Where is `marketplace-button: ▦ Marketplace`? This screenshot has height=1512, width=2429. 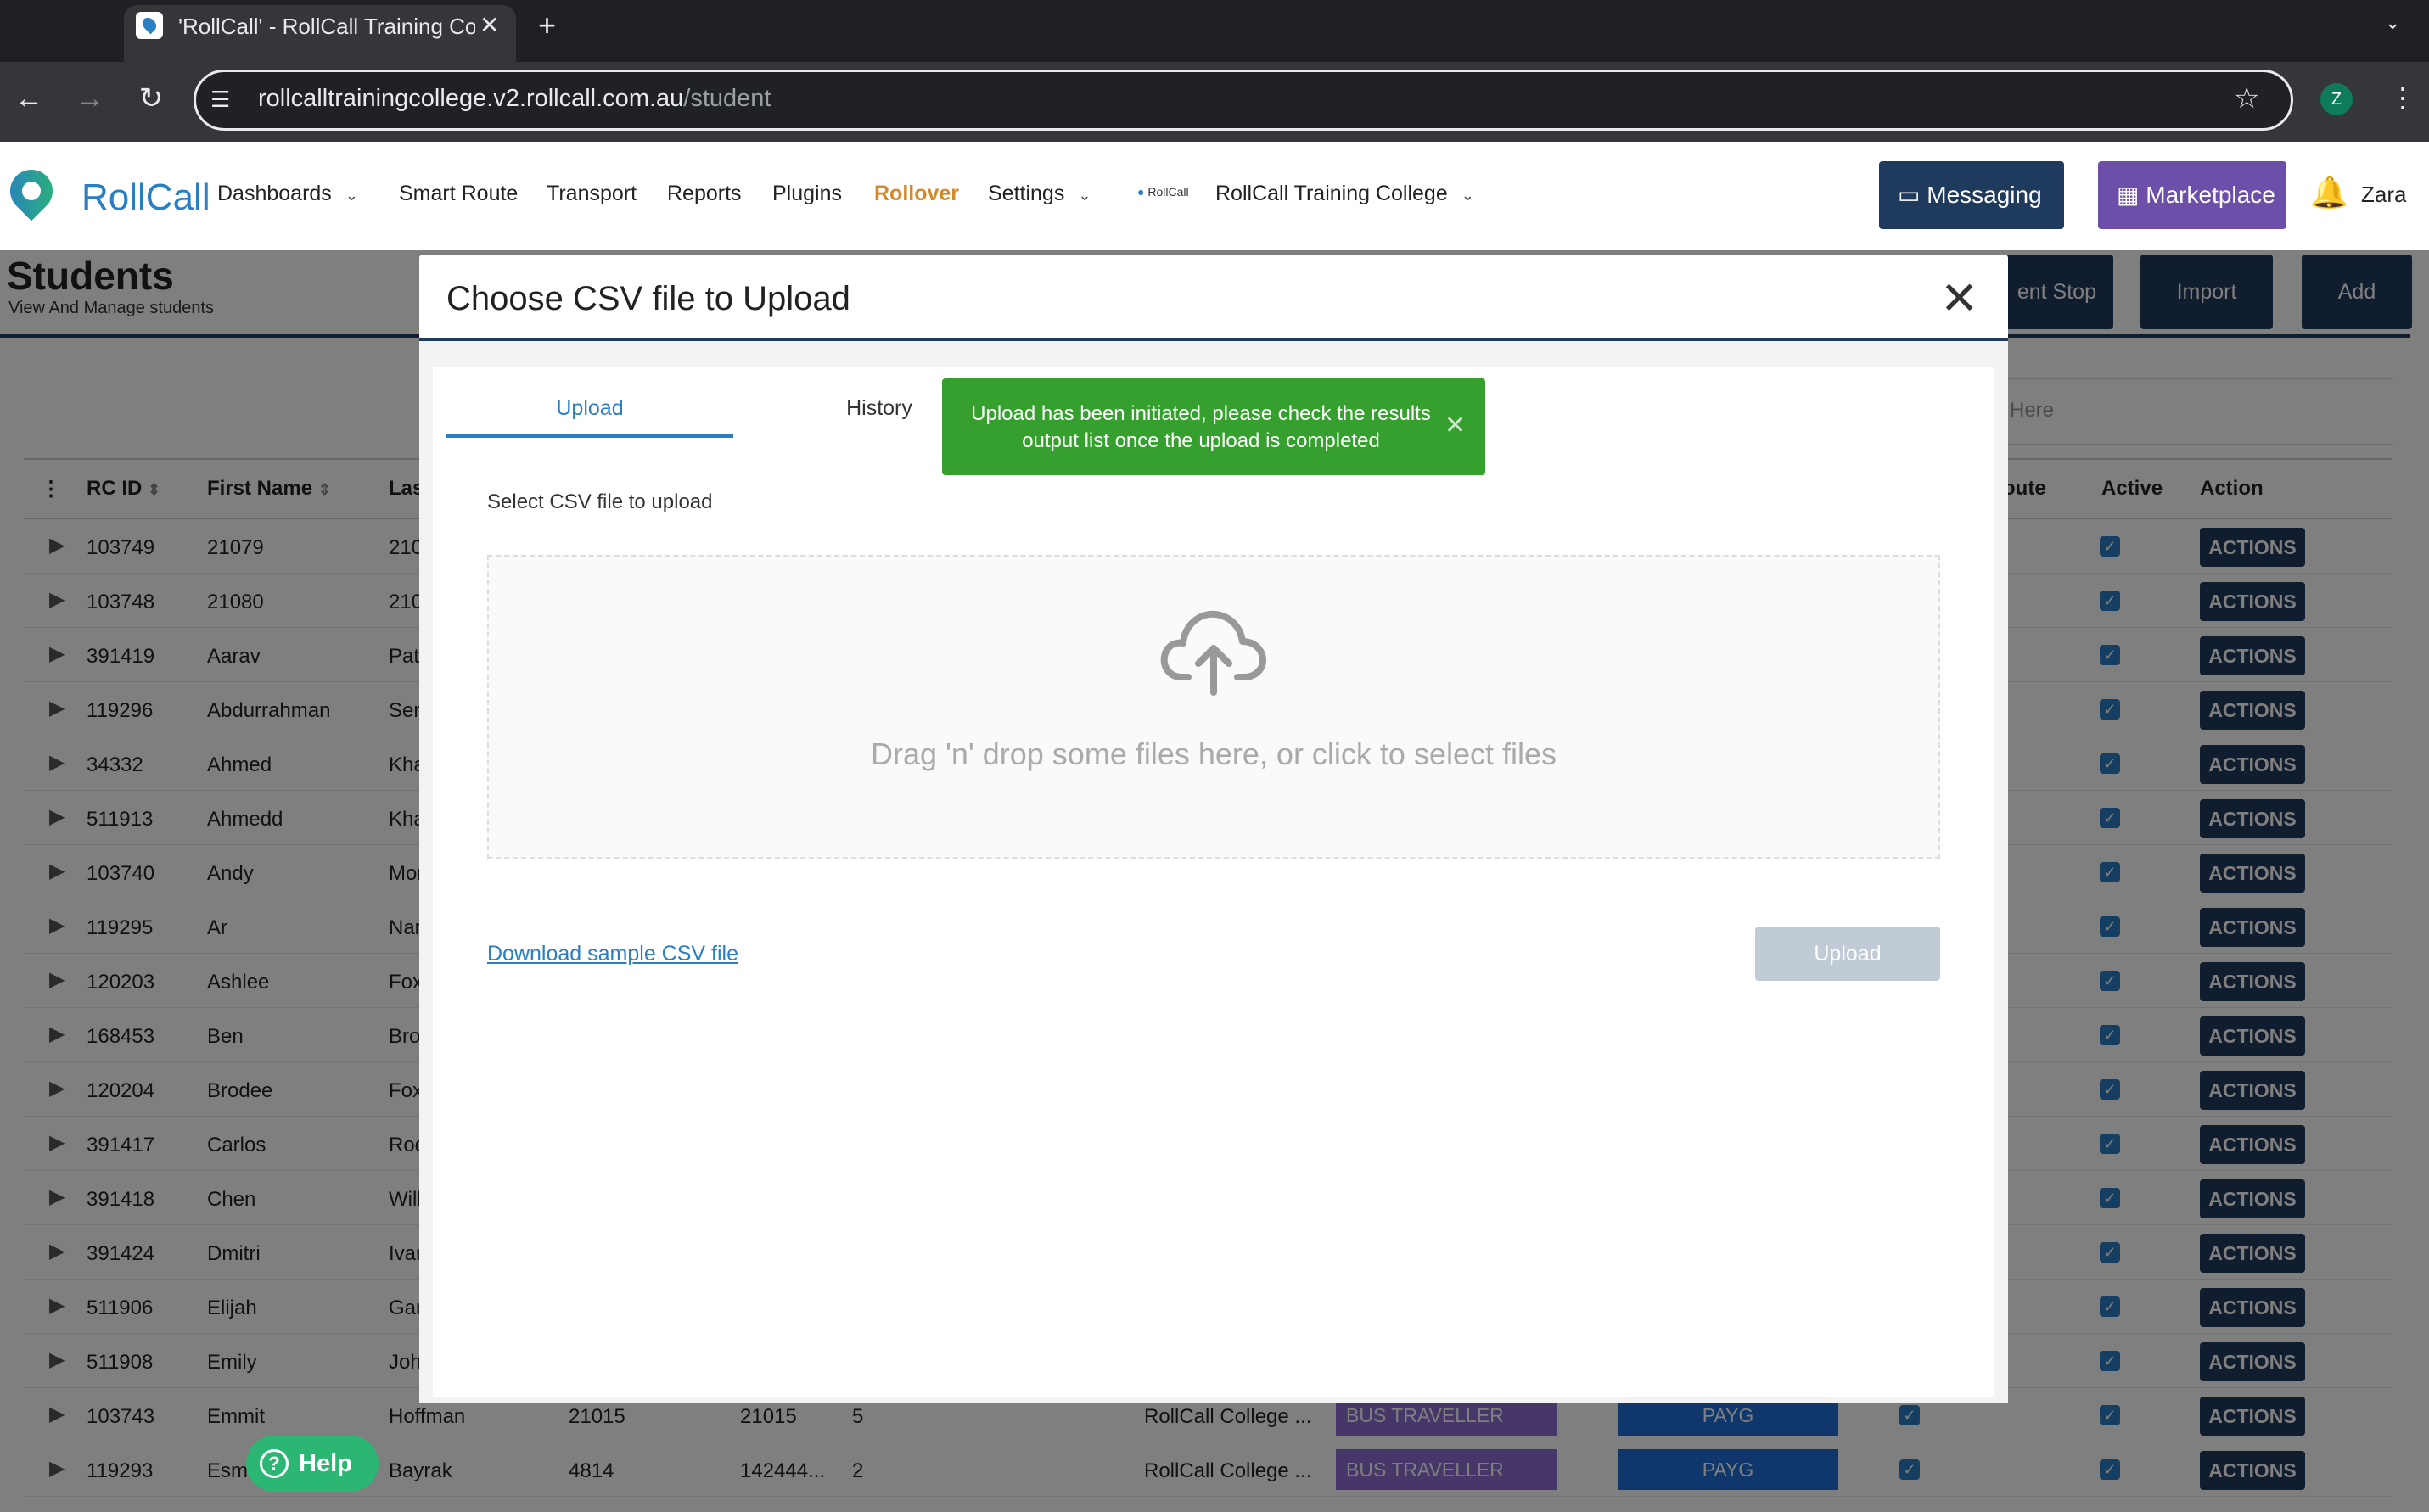 marketplace-button: ▦ Marketplace is located at coordinates (2192, 195).